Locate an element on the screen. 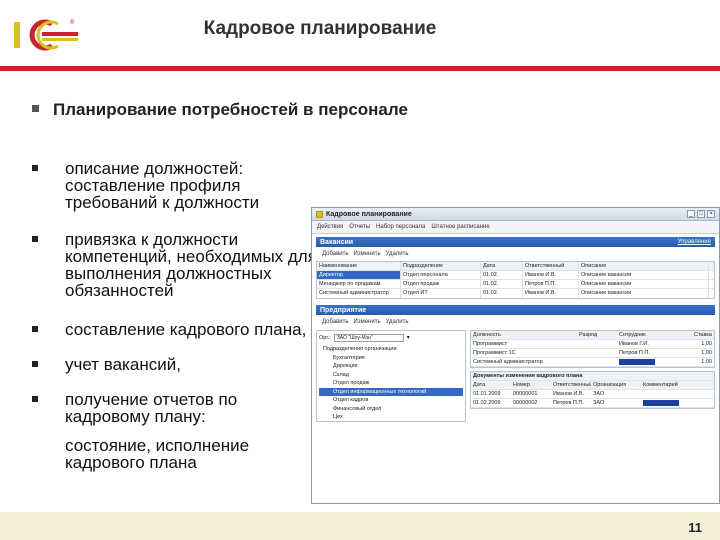 This screenshot has width=720, height=540. toolbar-recruitment: Набор персонала is located at coordinates (400, 227).